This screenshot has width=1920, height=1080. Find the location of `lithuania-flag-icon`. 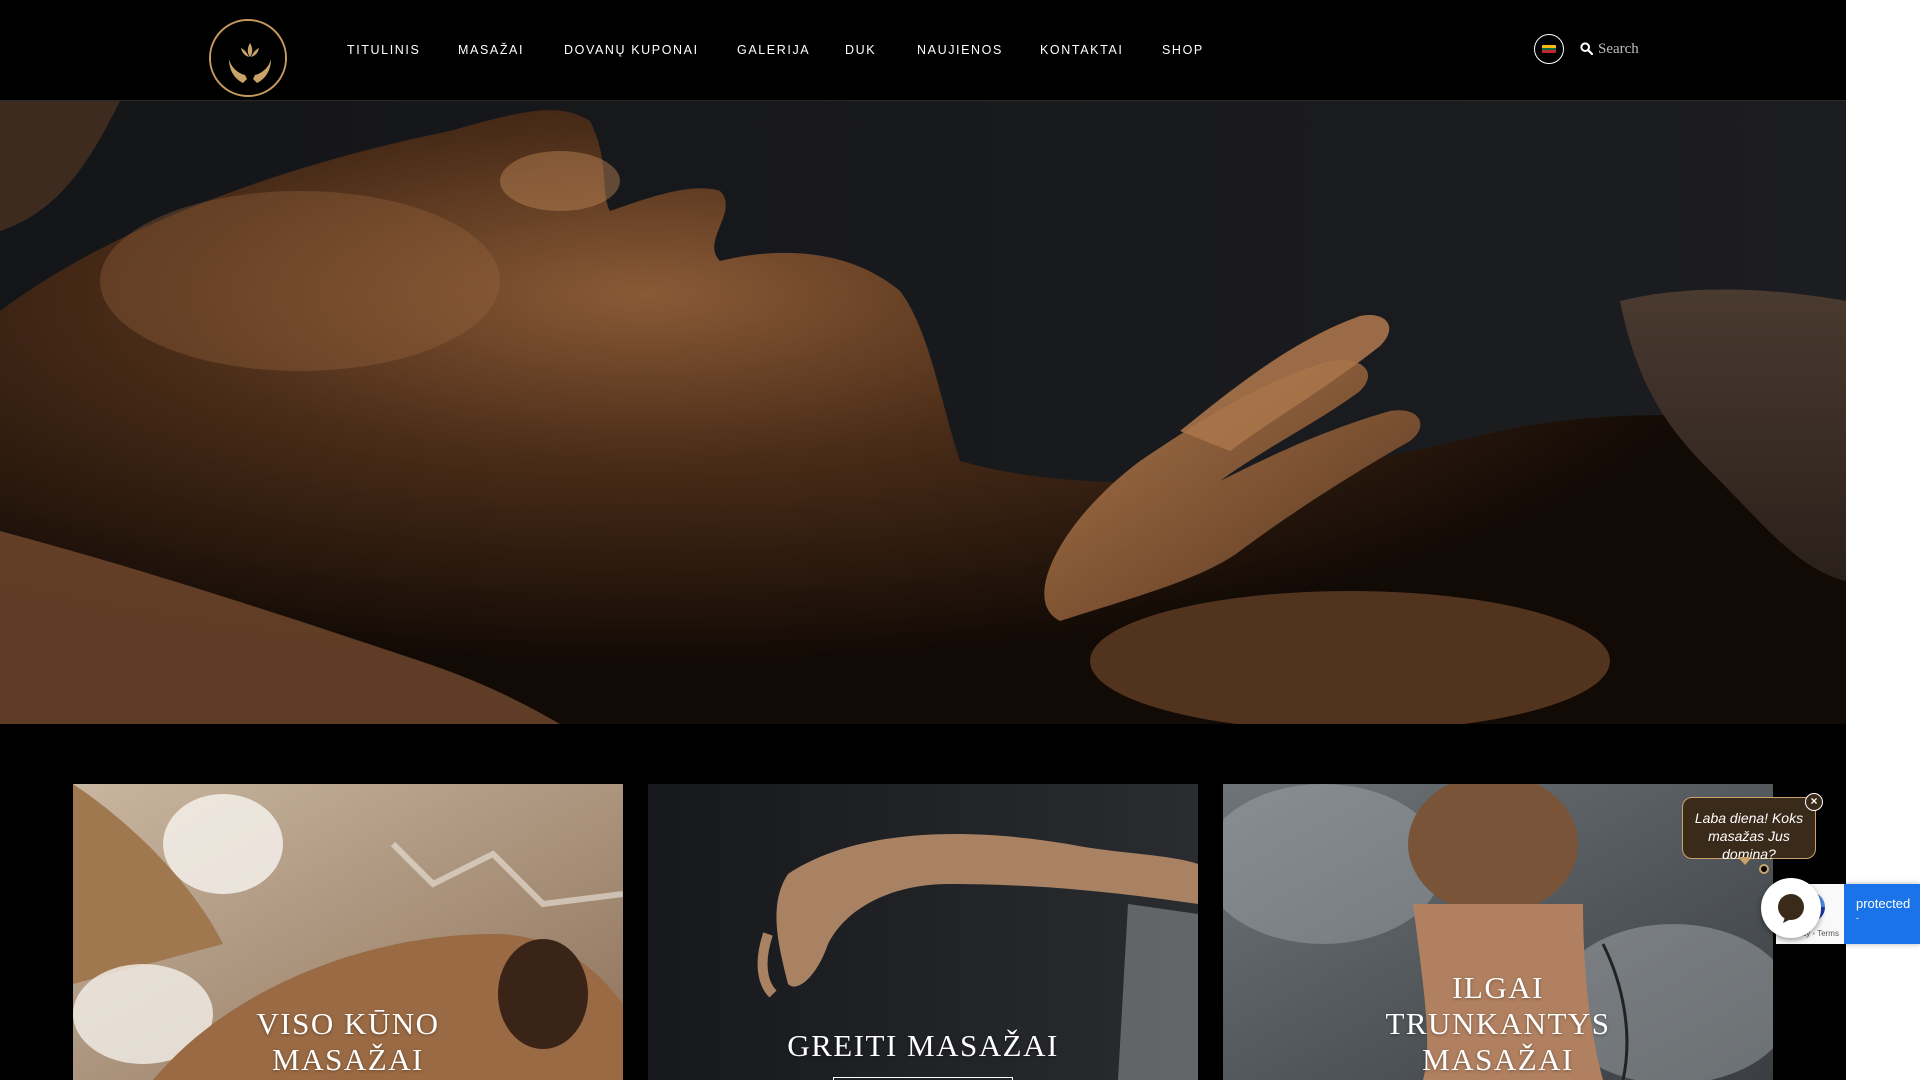

lithuania-flag-icon is located at coordinates (1549, 49).